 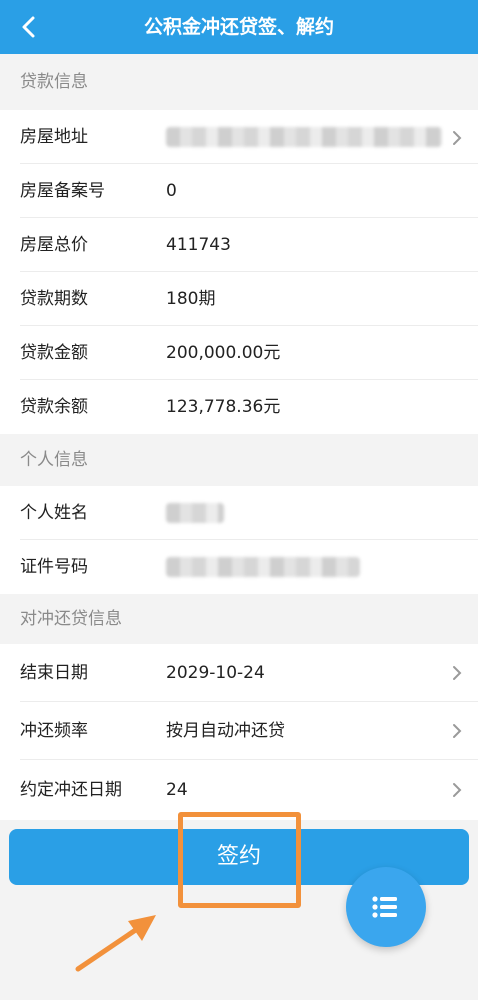 I want to click on row-id-number: 证件号码, so click(x=239, y=567).